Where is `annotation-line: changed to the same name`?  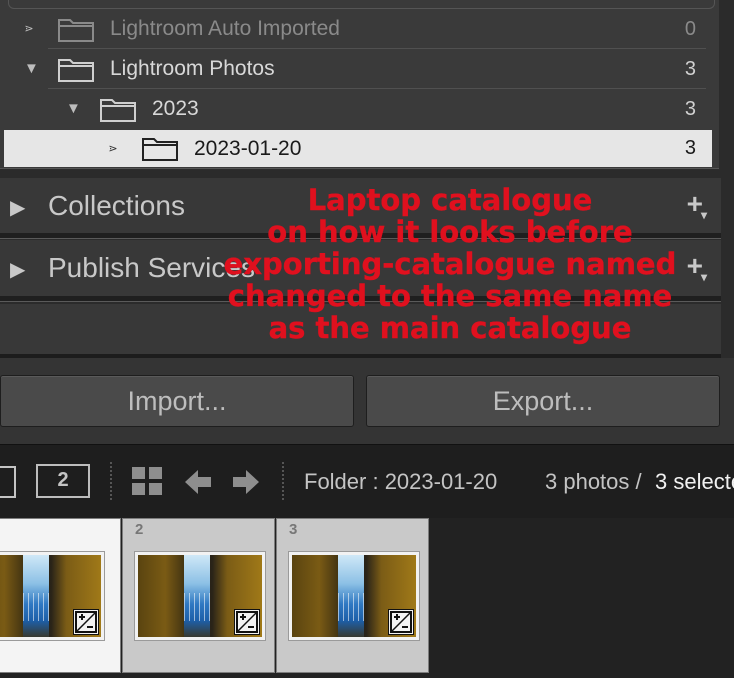 annotation-line: changed to the same name is located at coordinates (450, 296).